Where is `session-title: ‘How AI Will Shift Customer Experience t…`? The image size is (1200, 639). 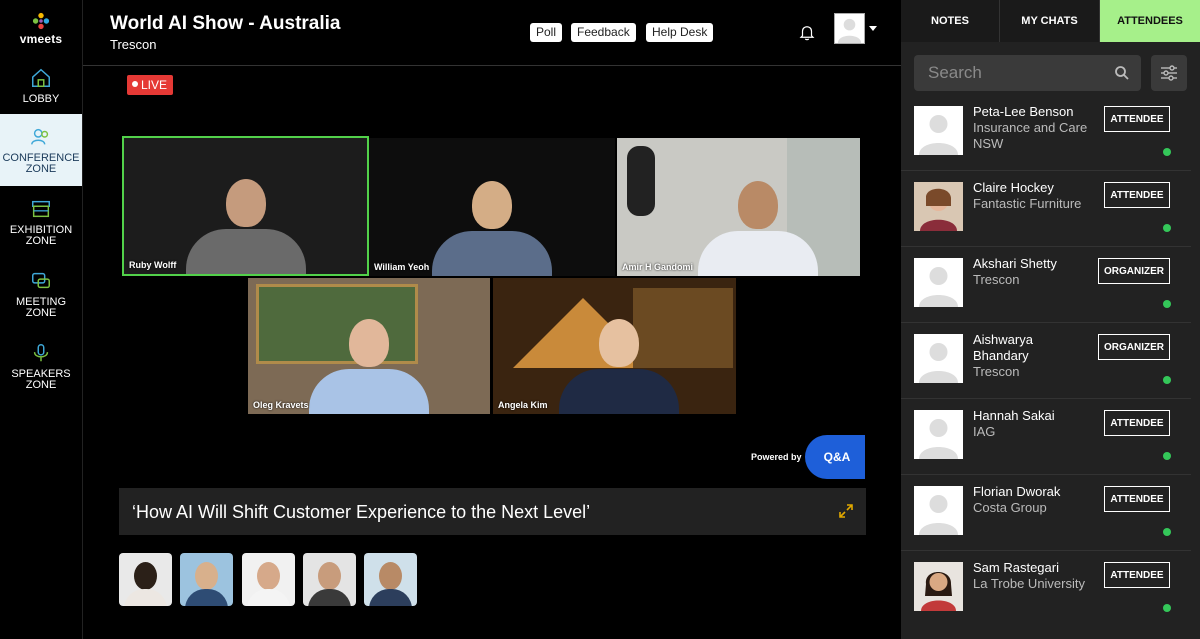
session-title: ‘How AI Will Shift Customer Experience t… is located at coordinates (361, 512).